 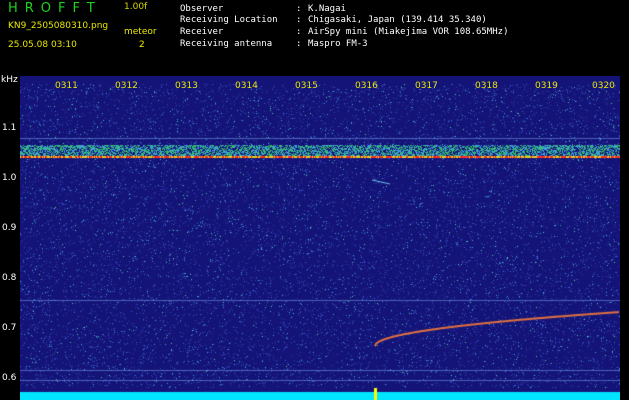 I want to click on time-tick-label: 0314, so click(x=246, y=86).